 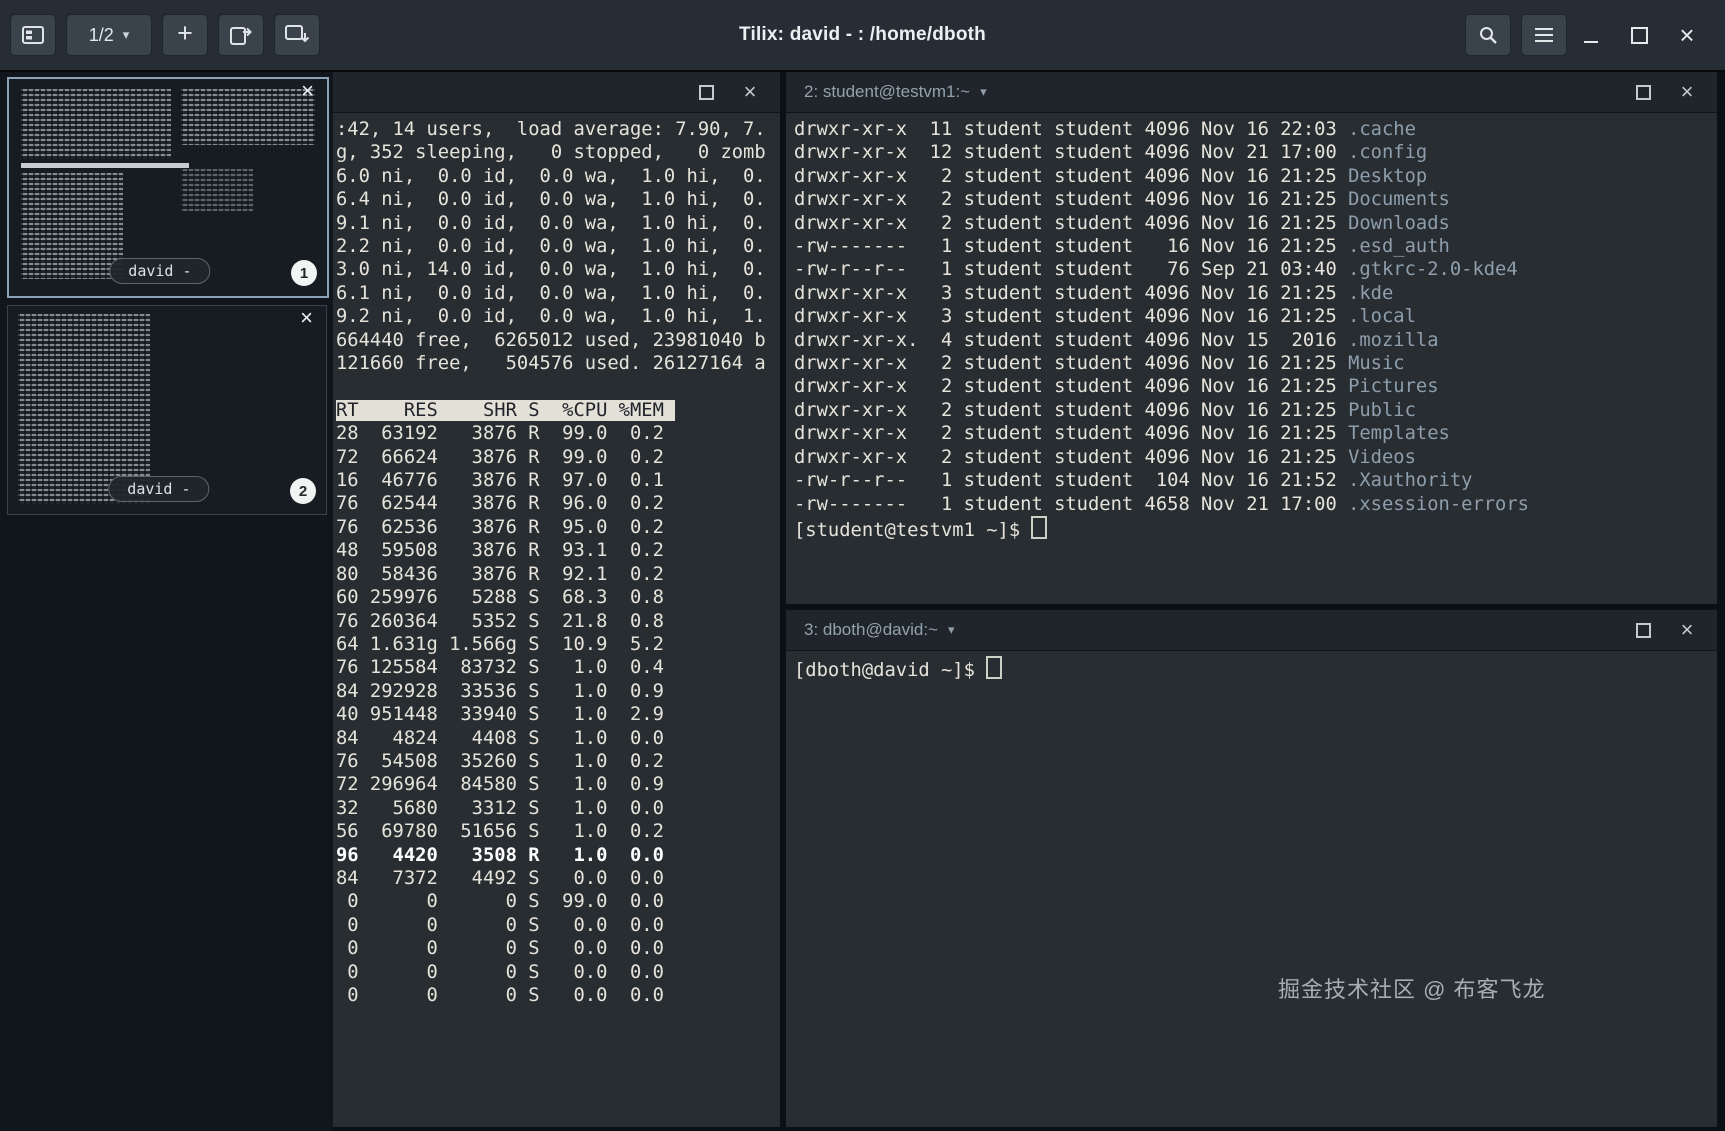 What do you see at coordinates (101, 34) in the screenshot?
I see `session-pager-label: 1/2` at bounding box center [101, 34].